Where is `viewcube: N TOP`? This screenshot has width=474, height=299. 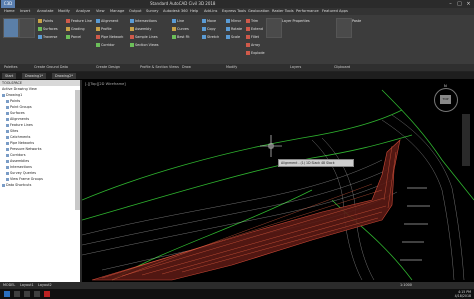
viewcube: N TOP is located at coordinates (446, 98).